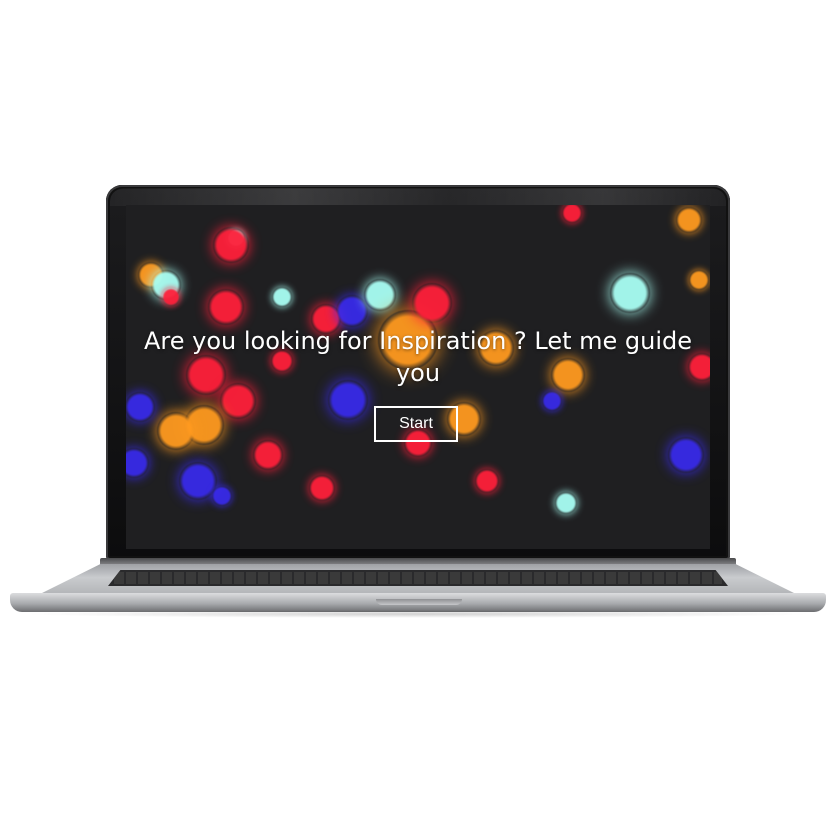 The width and height of the screenshot is (835, 835). I want to click on start-button: Start, so click(416, 424).